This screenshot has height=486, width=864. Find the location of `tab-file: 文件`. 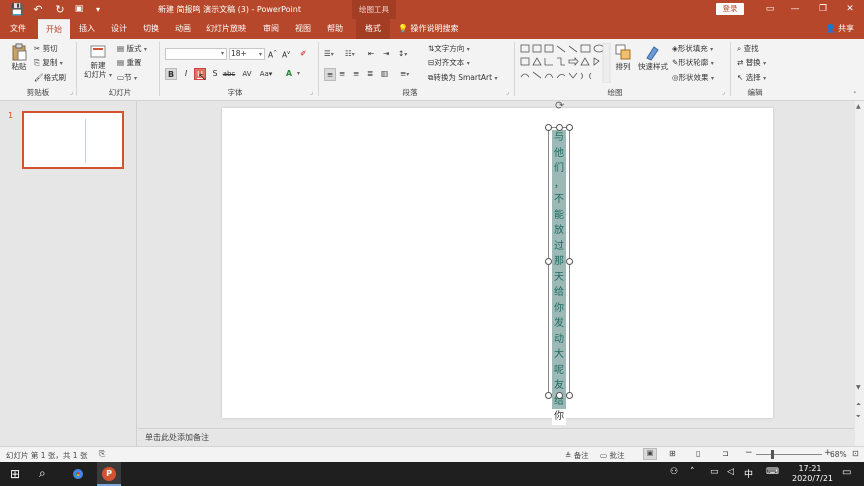

tab-file: 文件 is located at coordinates (18, 29).